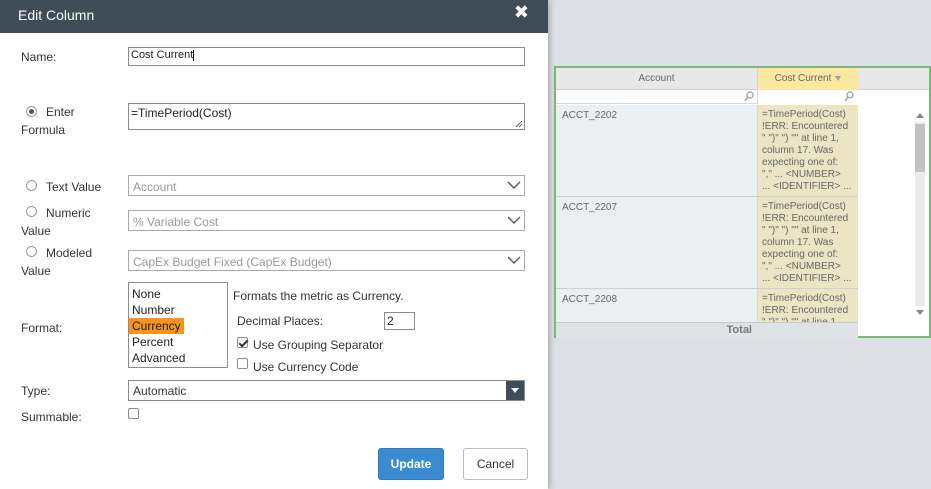  Describe the element at coordinates (162, 55) in the screenshot. I see `name-input-value: Cost Current` at that location.